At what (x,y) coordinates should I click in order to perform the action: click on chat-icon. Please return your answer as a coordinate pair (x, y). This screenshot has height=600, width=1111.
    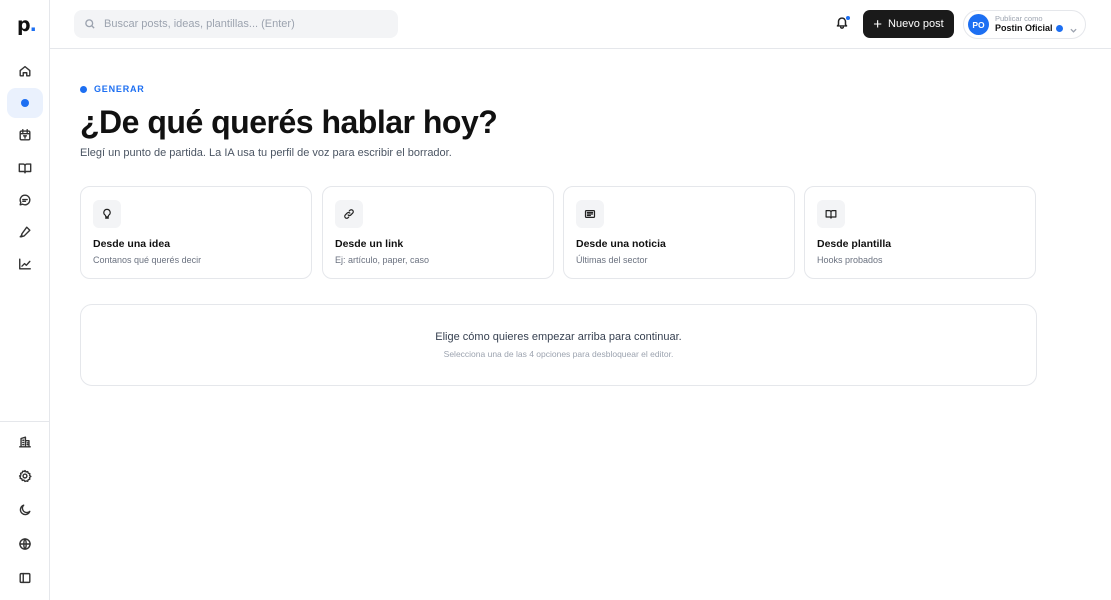
    Looking at the image, I should click on (25, 200).